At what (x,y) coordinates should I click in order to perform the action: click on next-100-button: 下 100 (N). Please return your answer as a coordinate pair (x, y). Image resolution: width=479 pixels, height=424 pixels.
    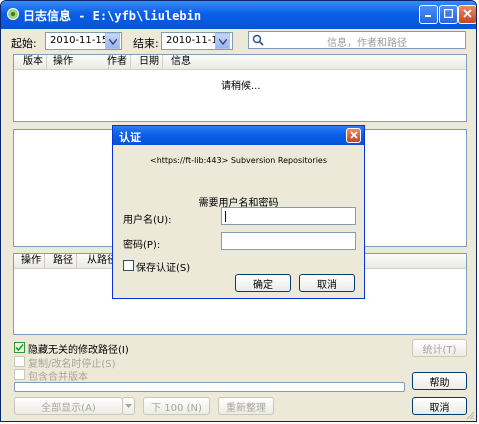
    Looking at the image, I should click on (176, 406).